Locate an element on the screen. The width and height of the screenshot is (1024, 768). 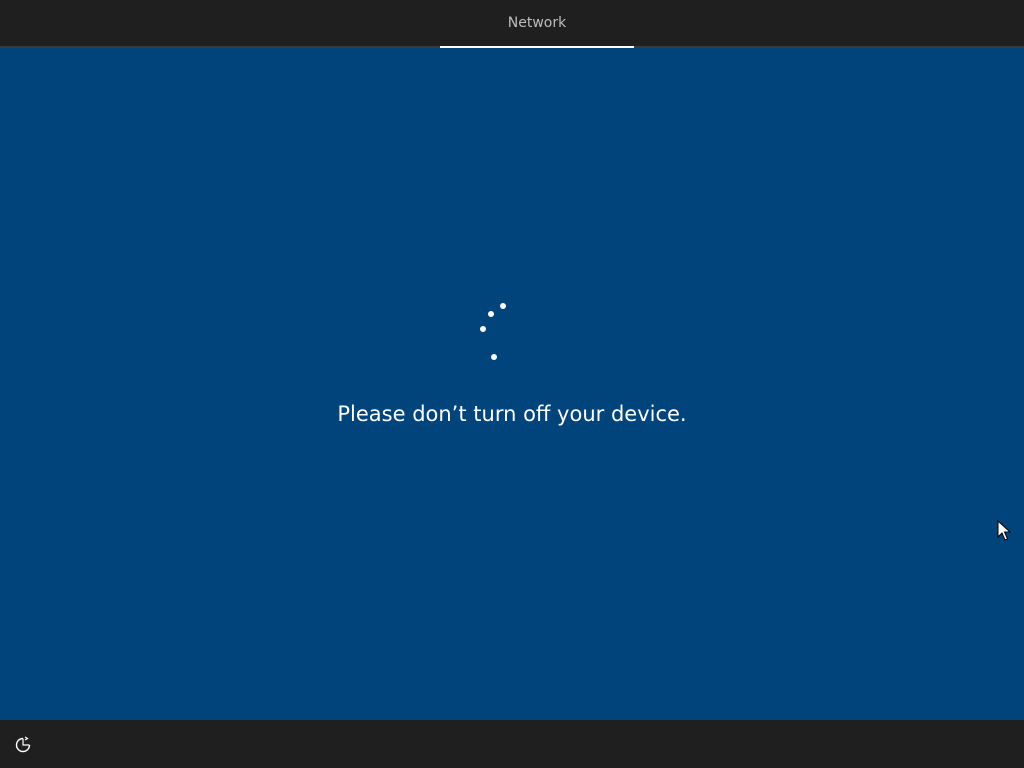
tab-network: Network is located at coordinates (537, 24).